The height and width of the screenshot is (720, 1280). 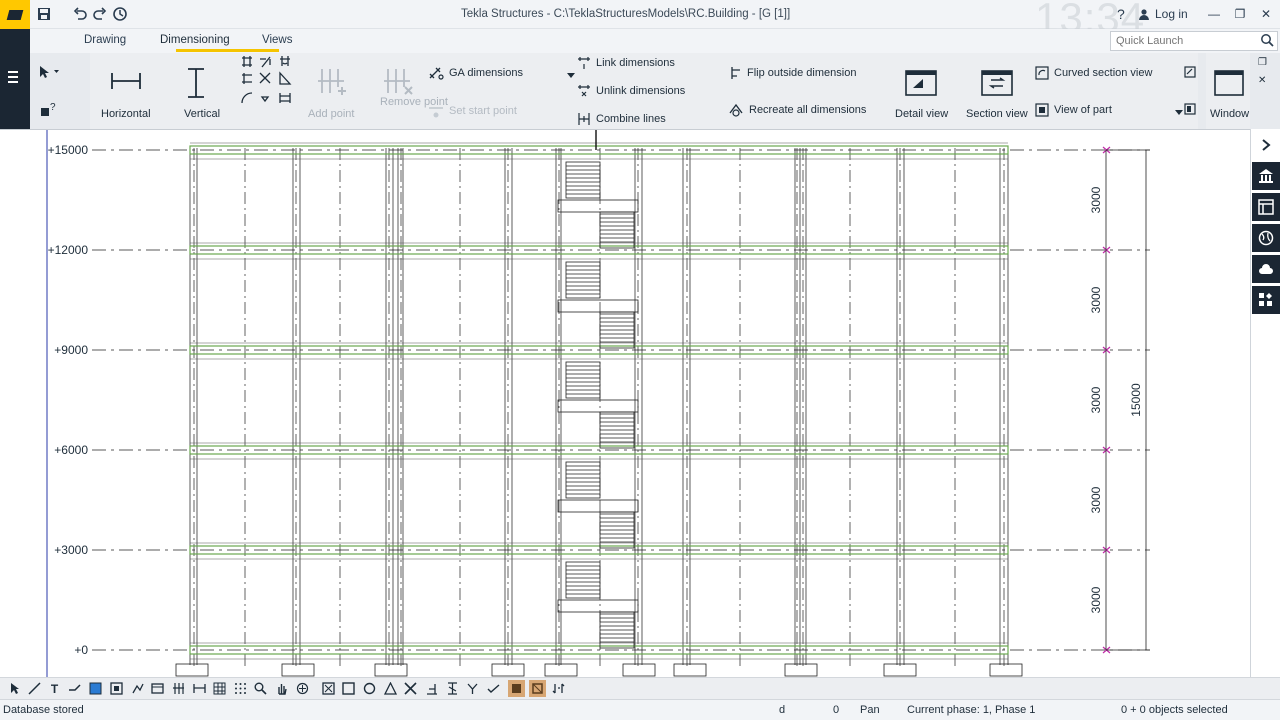 What do you see at coordinates (1262, 62) in the screenshot?
I see `panel-restore-icon: ❐` at bounding box center [1262, 62].